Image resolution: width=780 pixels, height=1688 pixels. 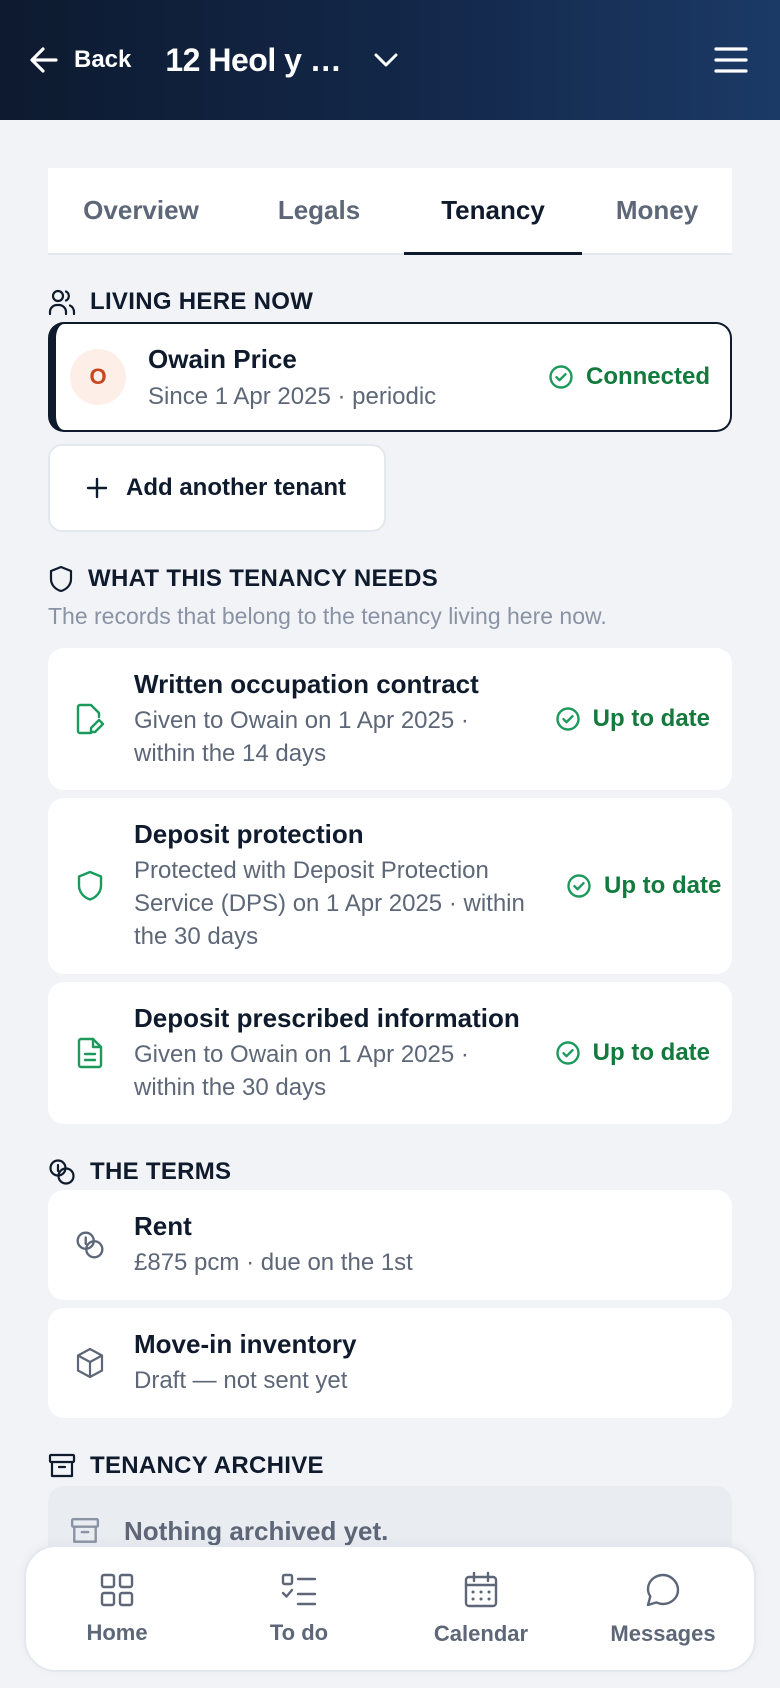 What do you see at coordinates (117, 1609) in the screenshot?
I see `nav-home: Home` at bounding box center [117, 1609].